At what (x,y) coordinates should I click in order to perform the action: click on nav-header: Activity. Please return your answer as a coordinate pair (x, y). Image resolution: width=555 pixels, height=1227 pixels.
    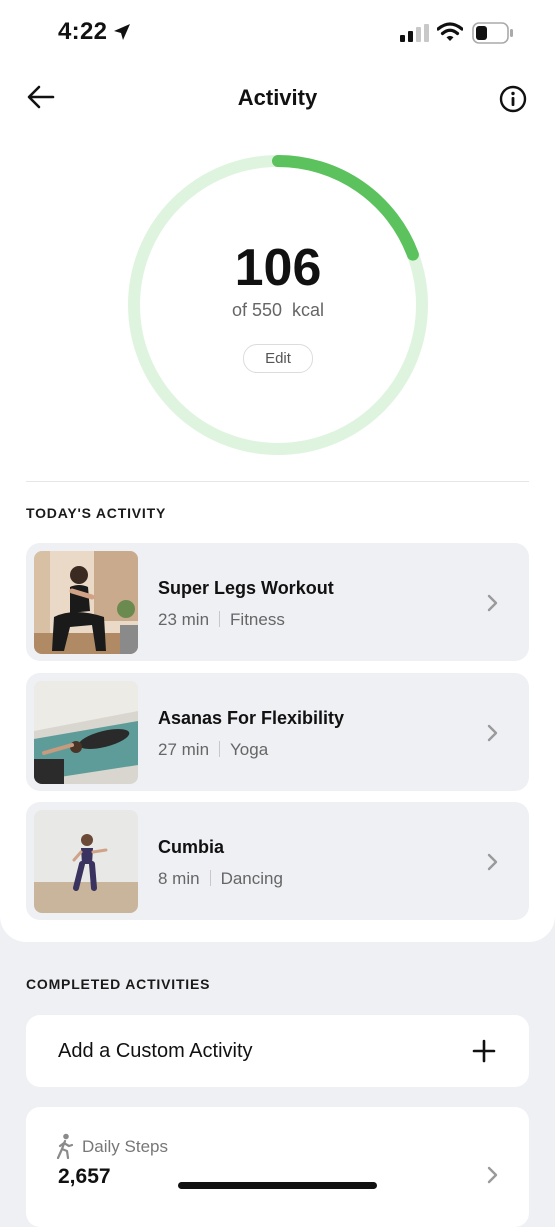
    Looking at the image, I should click on (277, 98).